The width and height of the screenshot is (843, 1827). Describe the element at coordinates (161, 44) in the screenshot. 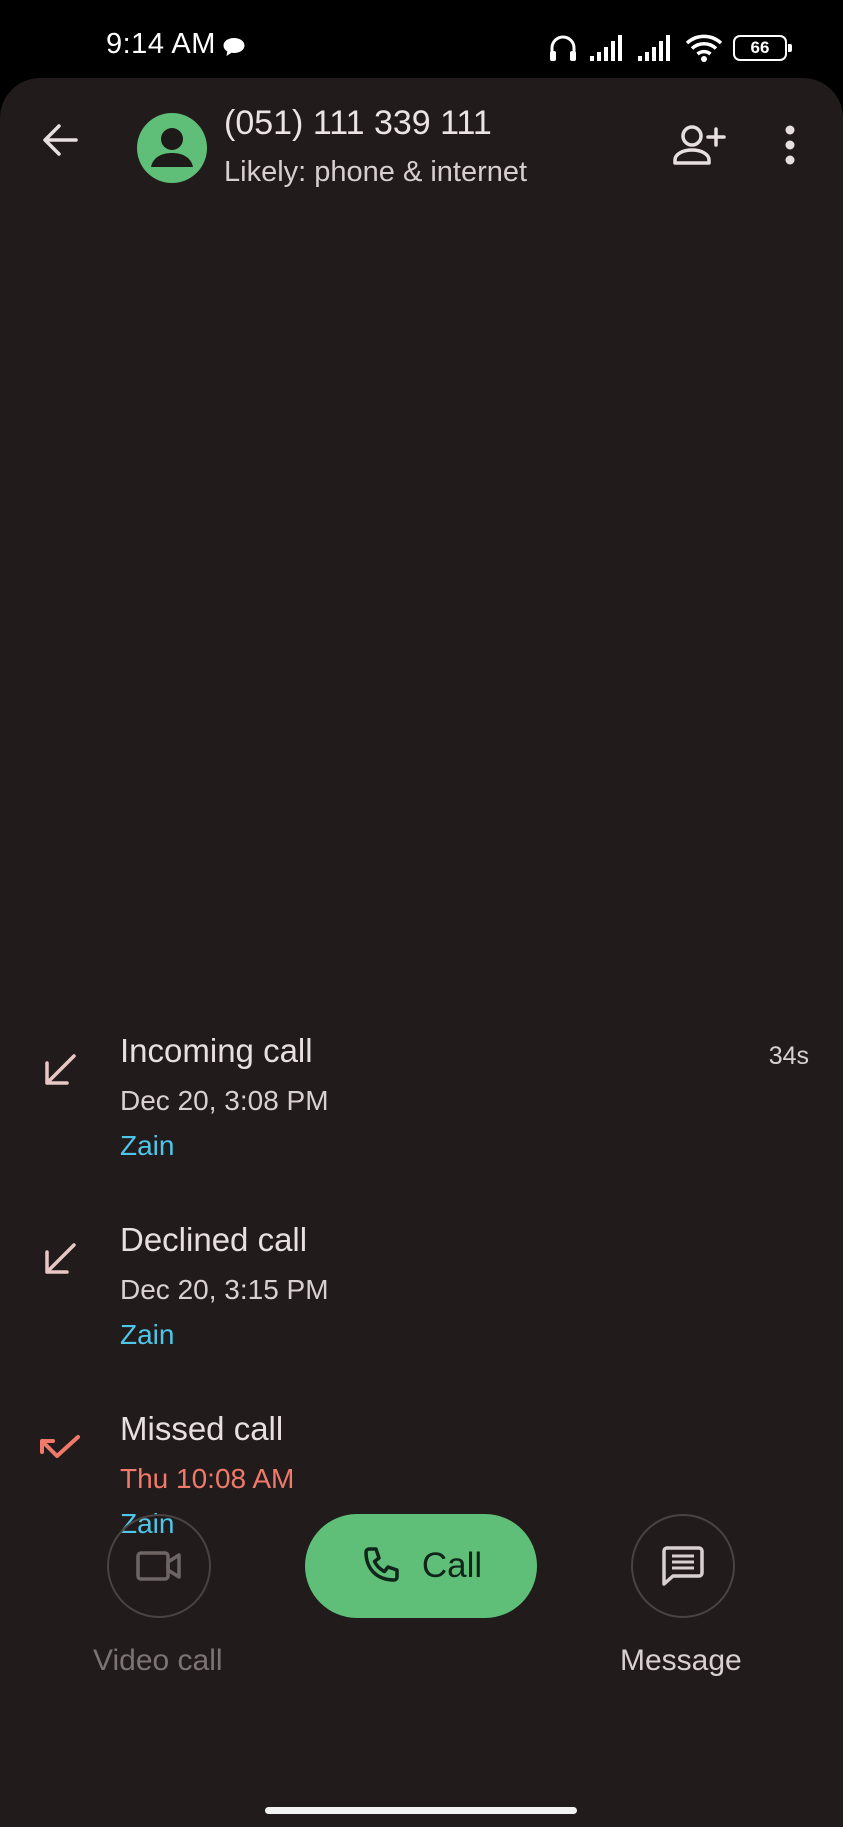

I see `status-time: 9:14 AM` at that location.